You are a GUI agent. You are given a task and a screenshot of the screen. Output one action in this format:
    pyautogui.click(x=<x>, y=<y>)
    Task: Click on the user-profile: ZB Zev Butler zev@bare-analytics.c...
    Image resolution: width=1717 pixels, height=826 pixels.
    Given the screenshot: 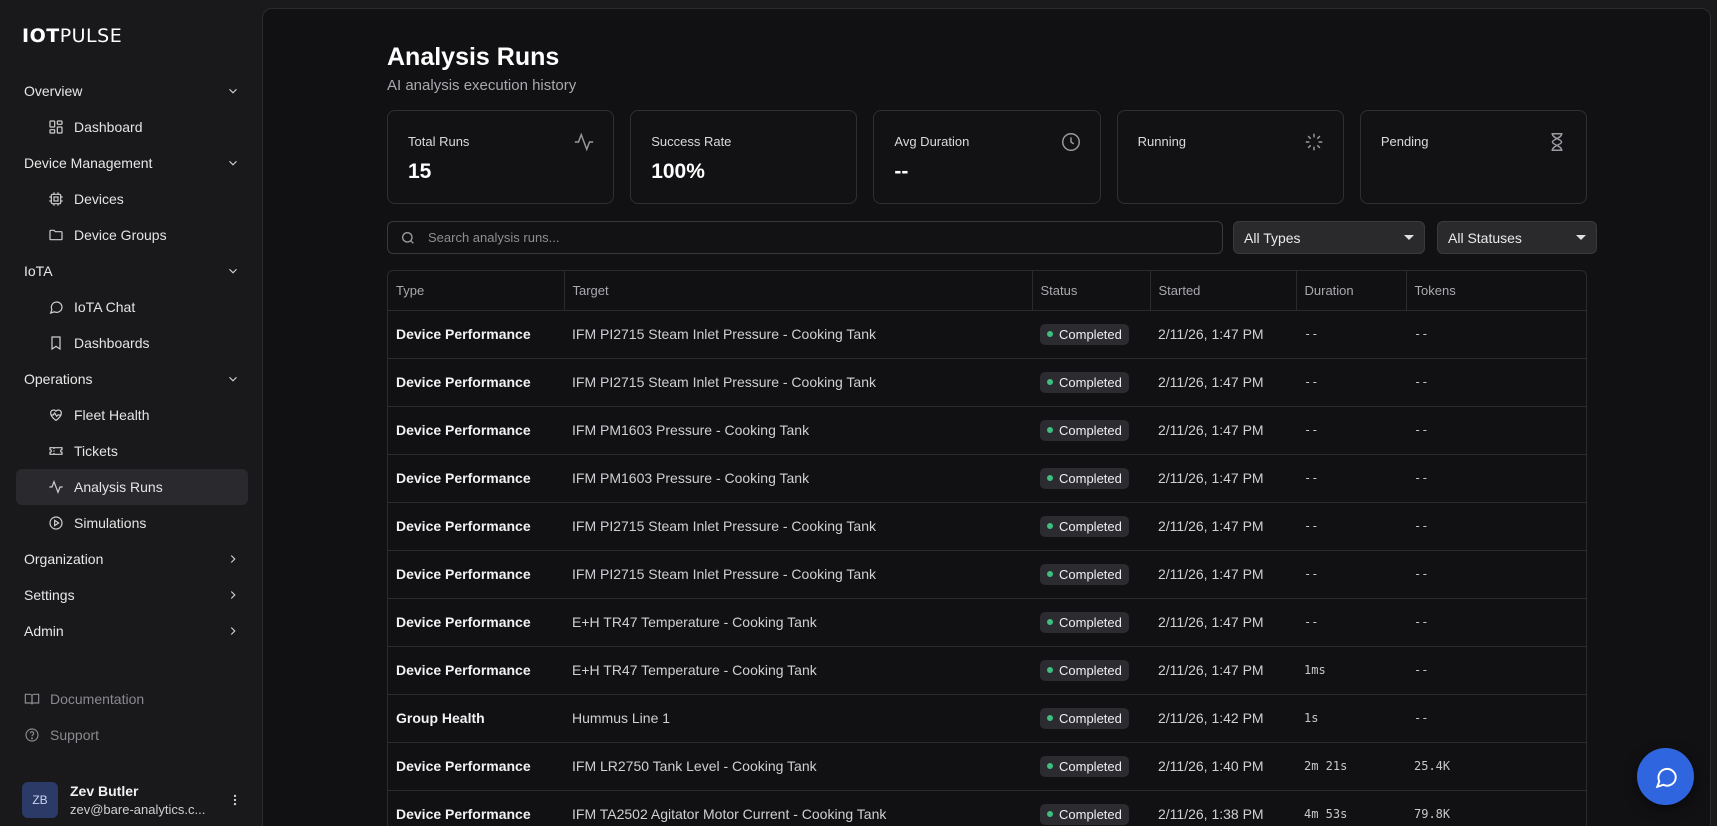 What is the action you would take?
    pyautogui.click(x=132, y=800)
    